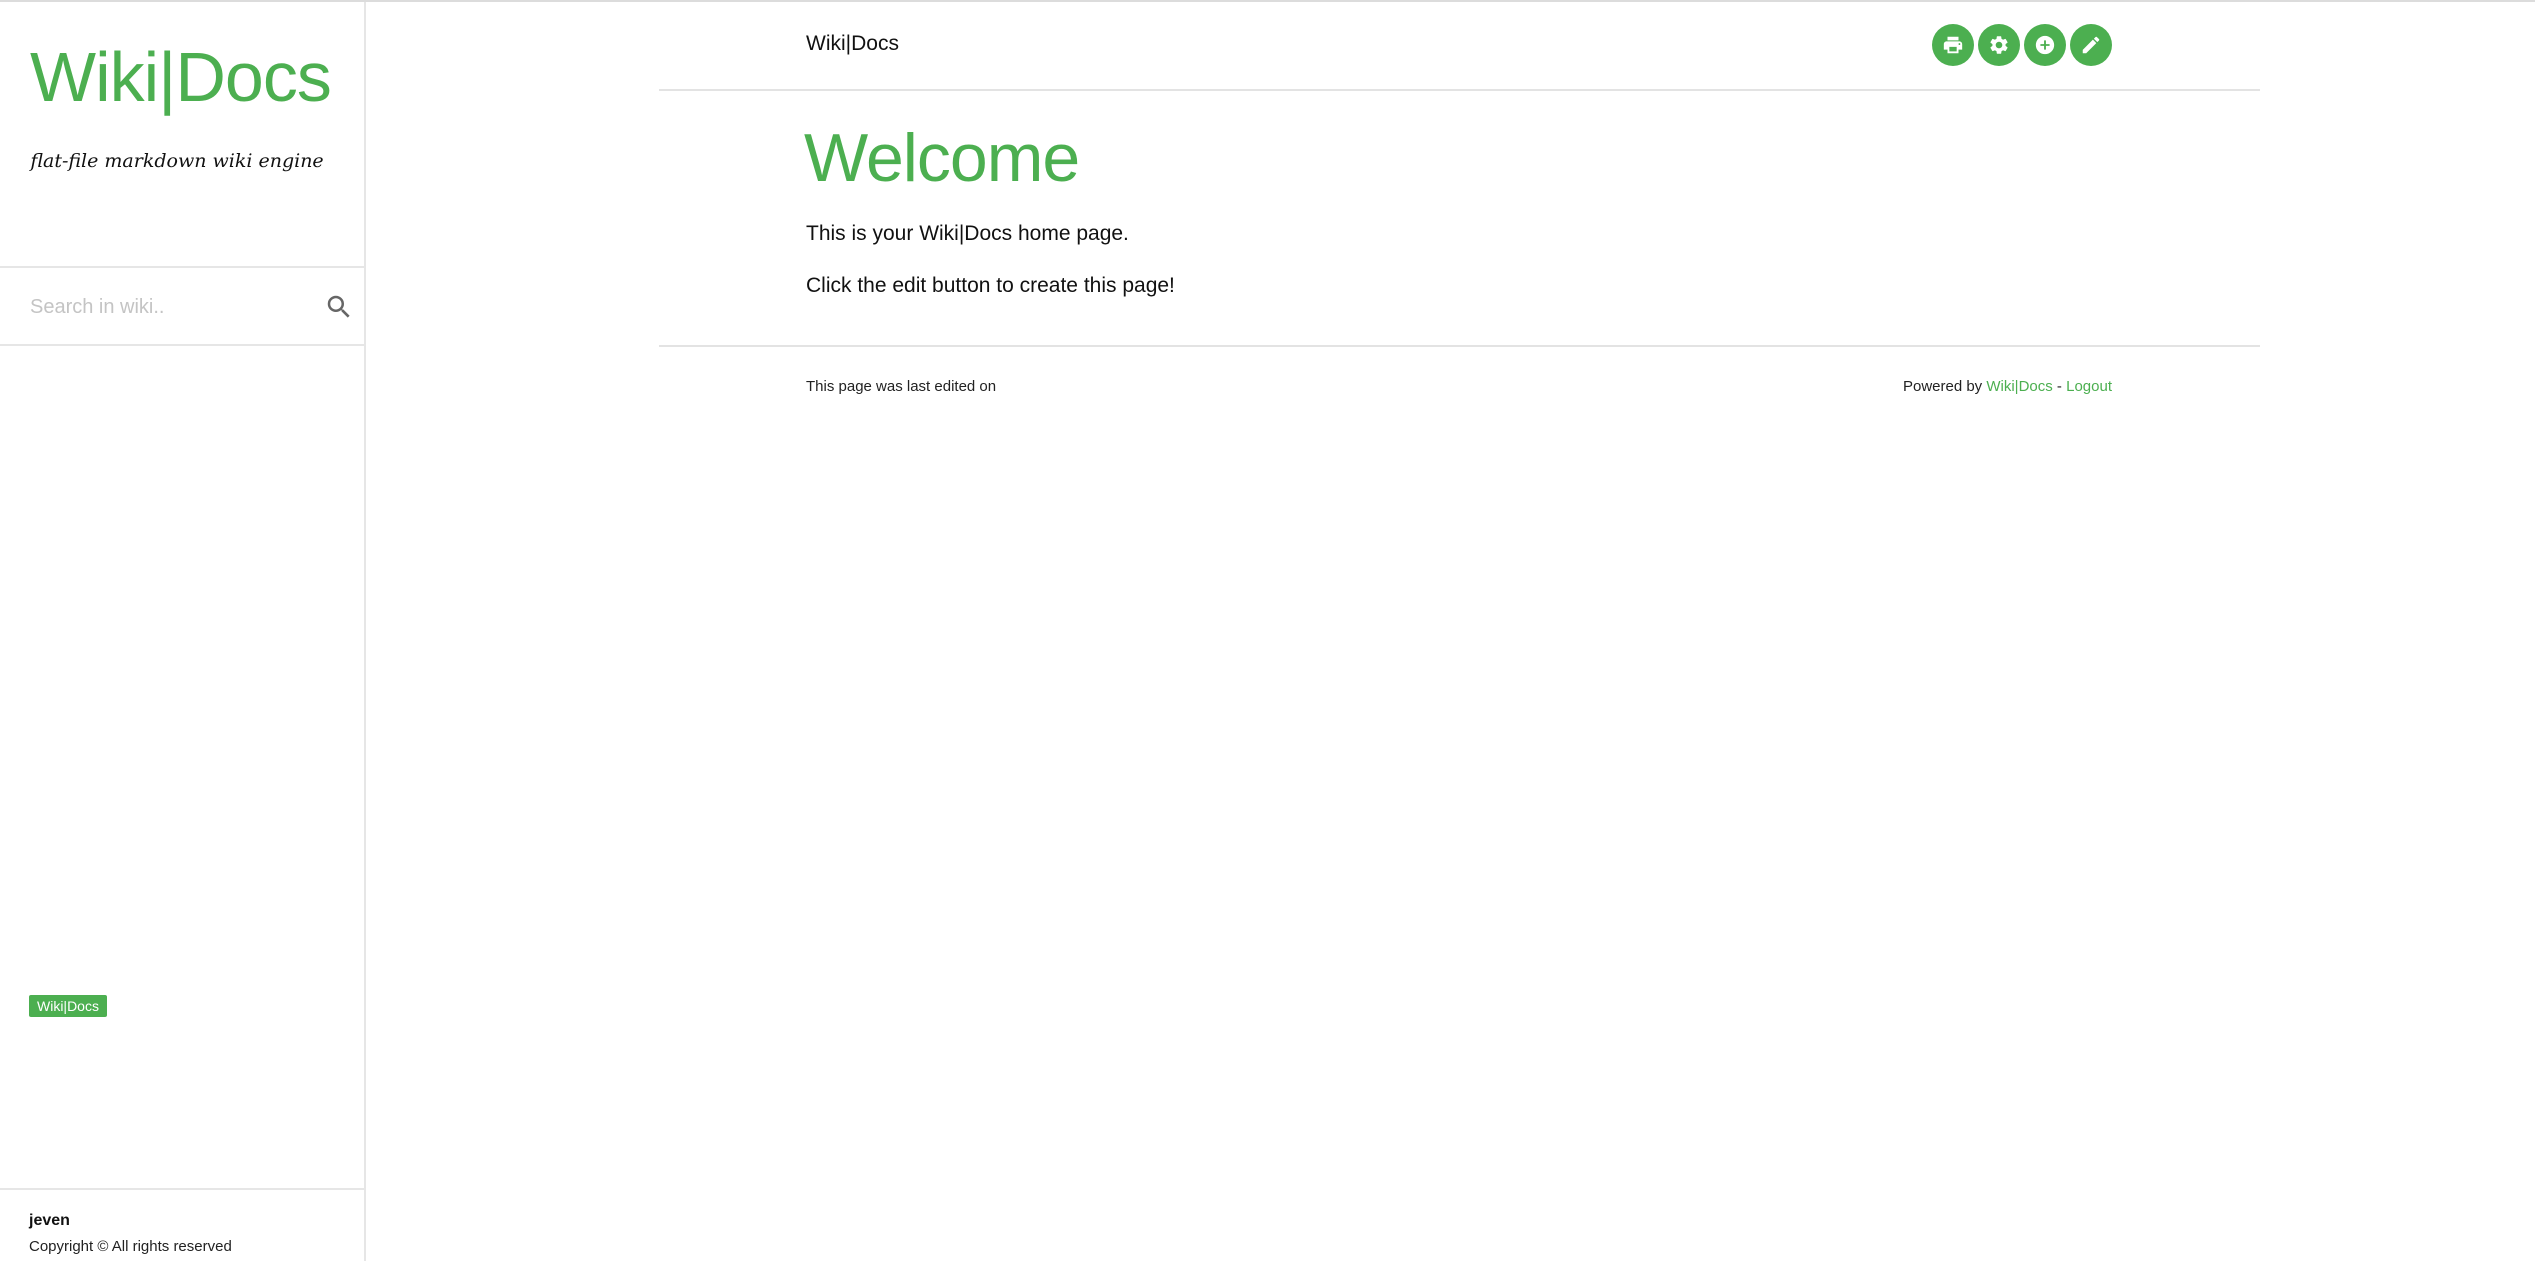 Image resolution: width=2535 pixels, height=1261 pixels. Describe the element at coordinates (181, 77) in the screenshot. I see `brand-logo: Wiki|Docs` at that location.